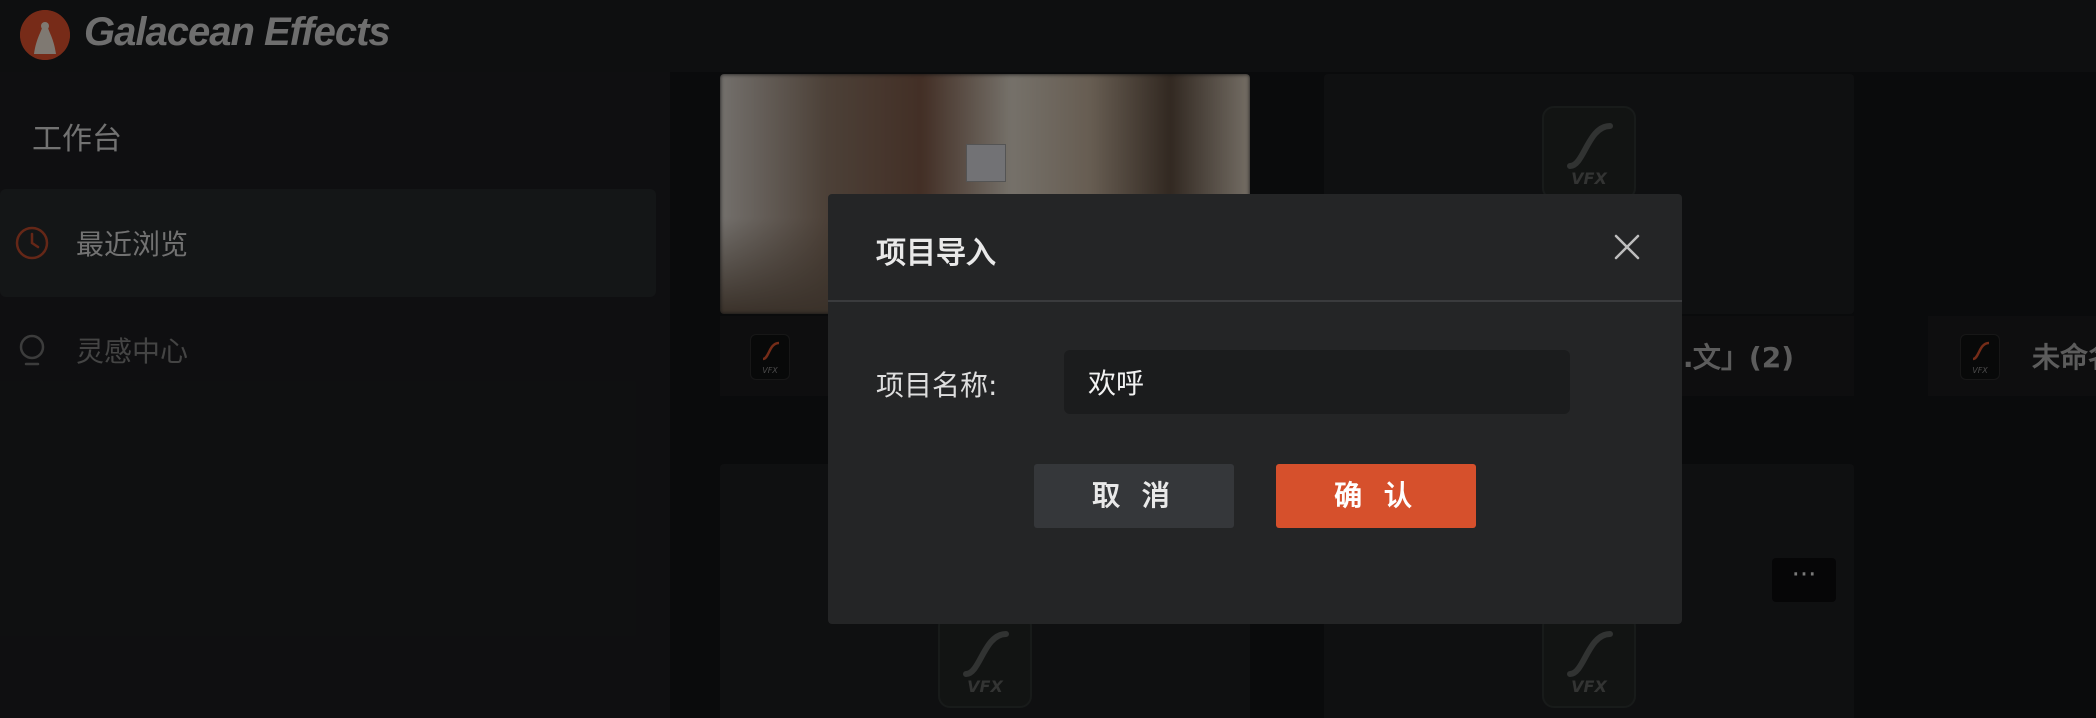 This screenshot has width=2096, height=718. I want to click on confirm-button: 确 认, so click(1376, 496).